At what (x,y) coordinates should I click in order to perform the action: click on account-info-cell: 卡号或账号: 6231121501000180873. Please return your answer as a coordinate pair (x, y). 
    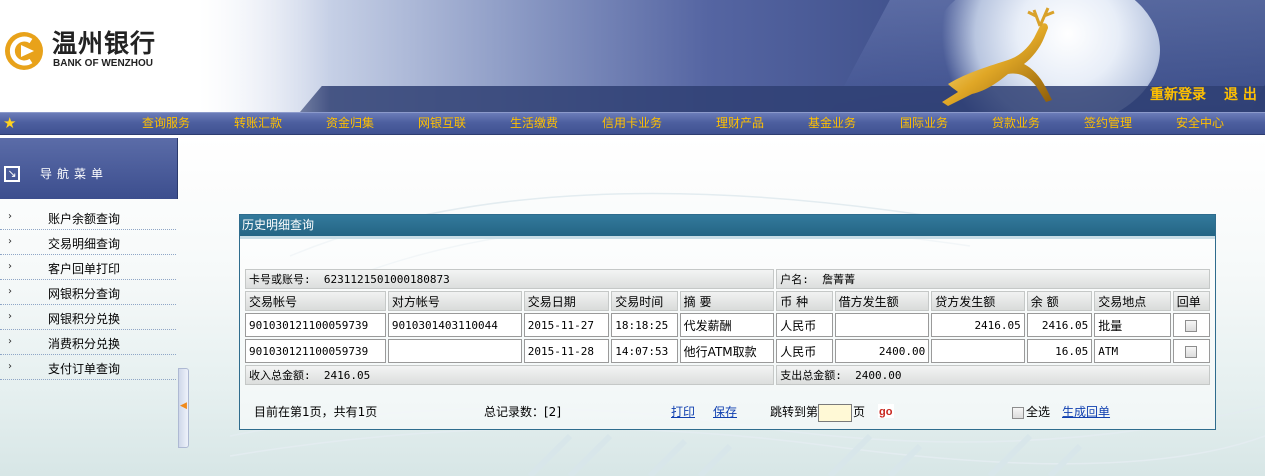
    Looking at the image, I should click on (510, 279).